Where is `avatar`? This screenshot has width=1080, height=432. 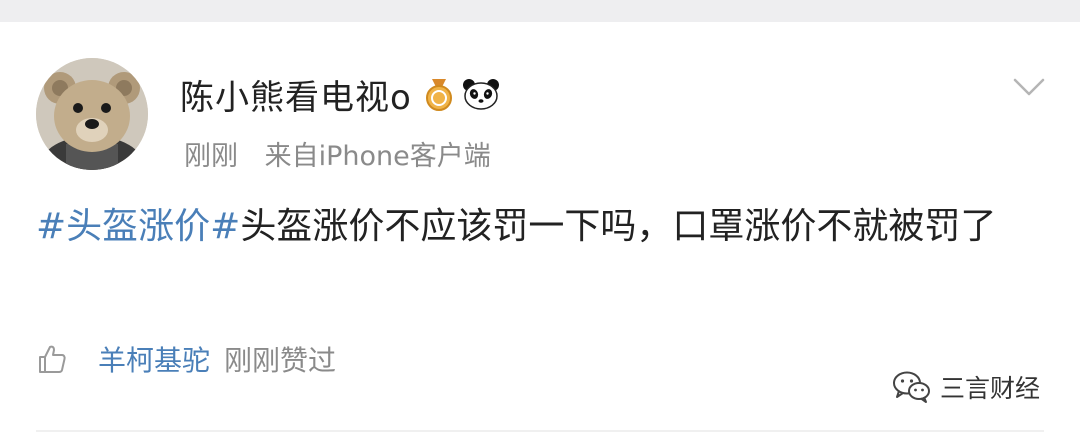 avatar is located at coordinates (92, 114).